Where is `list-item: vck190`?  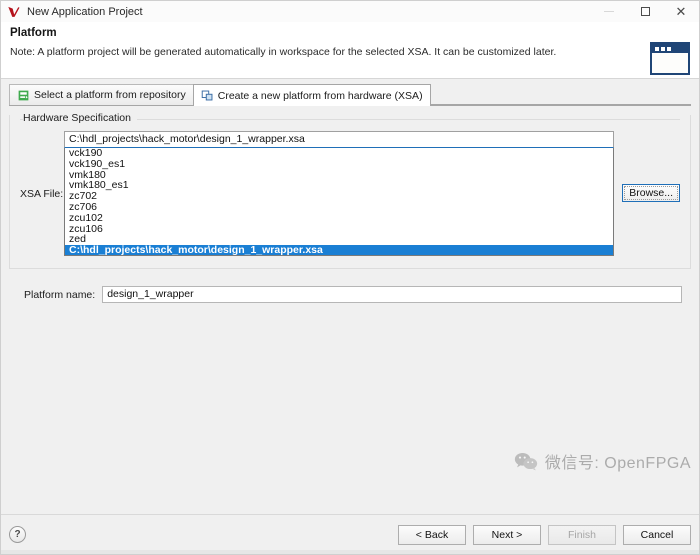
list-item: vck190 is located at coordinates (339, 153).